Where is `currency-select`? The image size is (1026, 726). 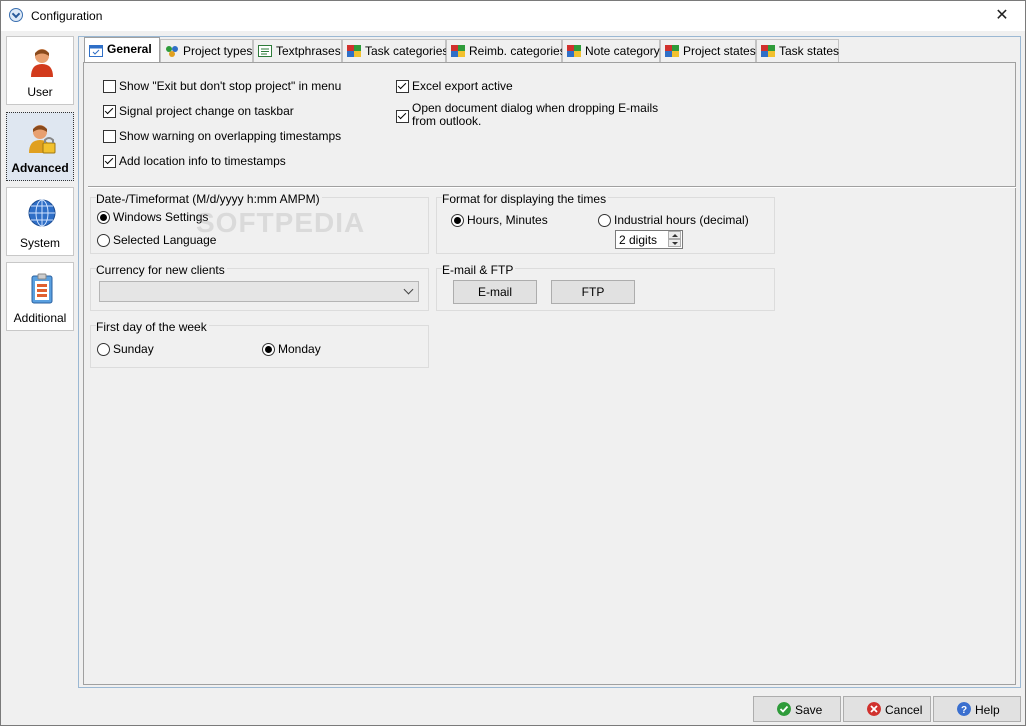
currency-select is located at coordinates (259, 291).